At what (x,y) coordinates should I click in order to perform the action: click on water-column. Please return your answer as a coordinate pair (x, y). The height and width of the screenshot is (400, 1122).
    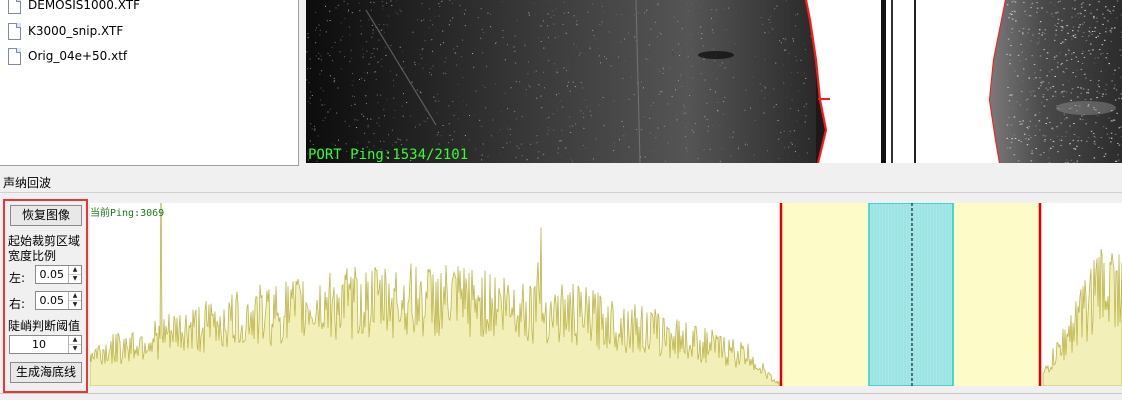
    Looking at the image, I should click on (906, 81).